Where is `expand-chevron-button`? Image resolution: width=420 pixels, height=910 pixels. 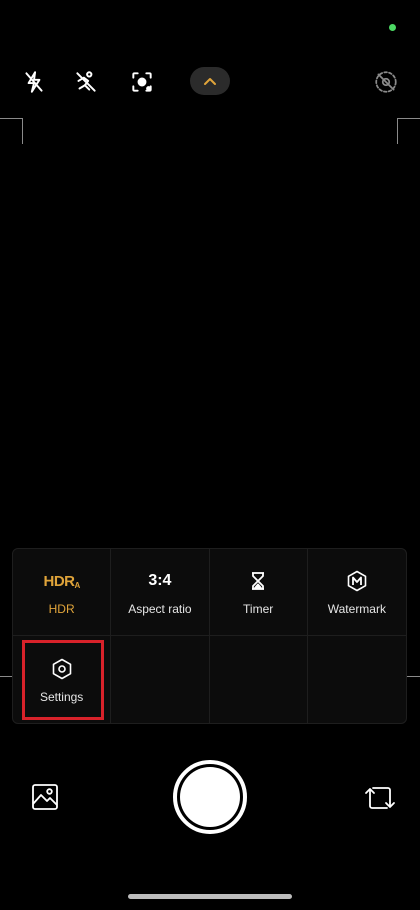
expand-chevron-button is located at coordinates (210, 81).